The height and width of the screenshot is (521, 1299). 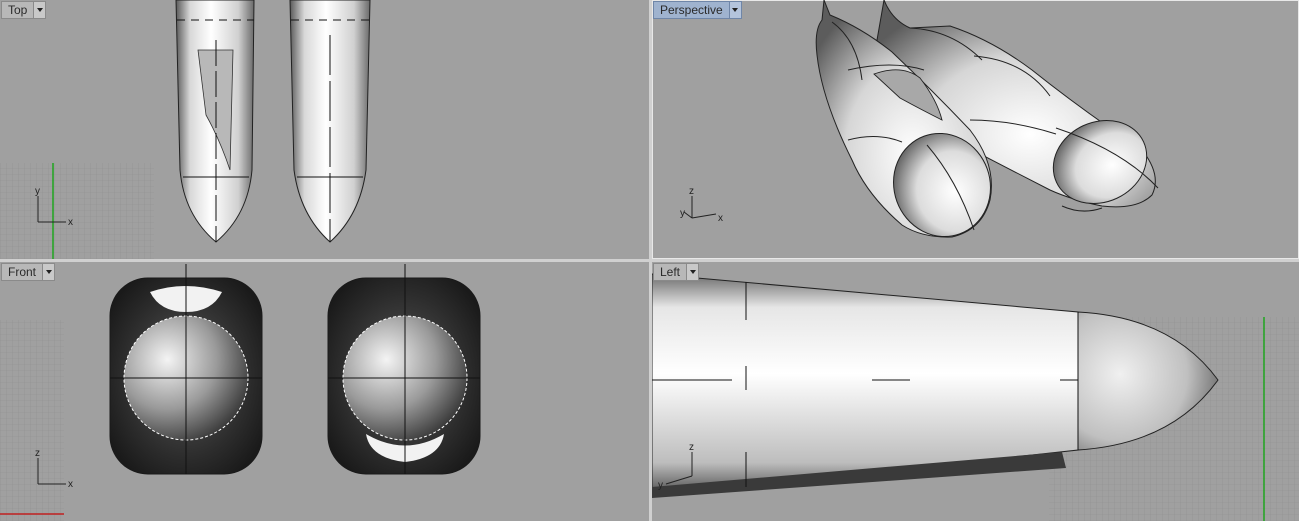 What do you see at coordinates (186, 369) in the screenshot?
I see `pod-left-front-view` at bounding box center [186, 369].